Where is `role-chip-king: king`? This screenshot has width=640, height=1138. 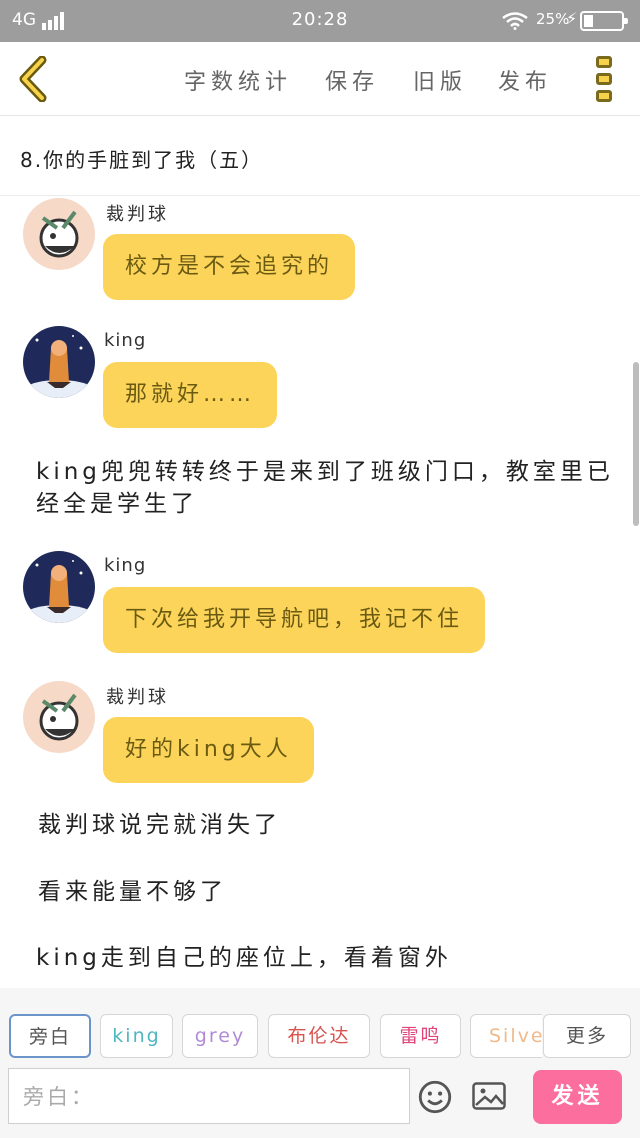 role-chip-king: king is located at coordinates (136, 1036).